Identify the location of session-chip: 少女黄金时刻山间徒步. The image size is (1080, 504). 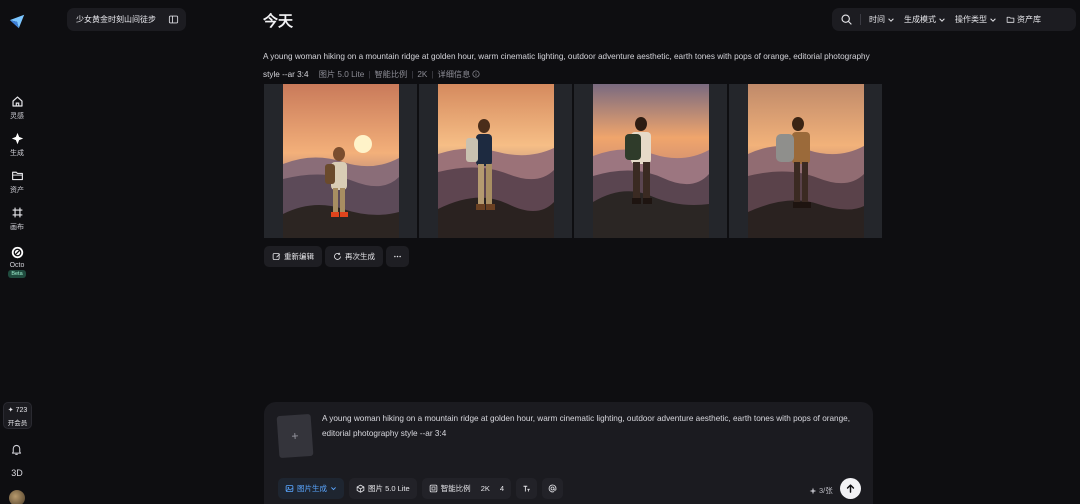
(126, 19).